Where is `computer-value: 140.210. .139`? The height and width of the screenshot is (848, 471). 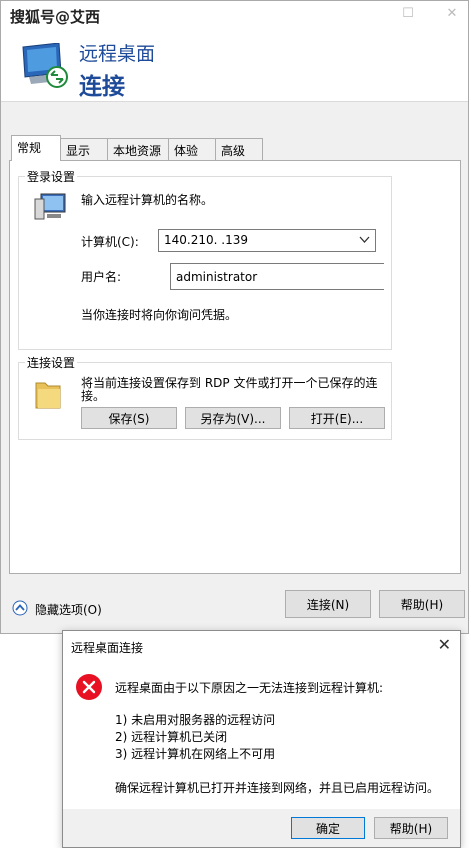
computer-value: 140.210. .139 is located at coordinates (206, 240).